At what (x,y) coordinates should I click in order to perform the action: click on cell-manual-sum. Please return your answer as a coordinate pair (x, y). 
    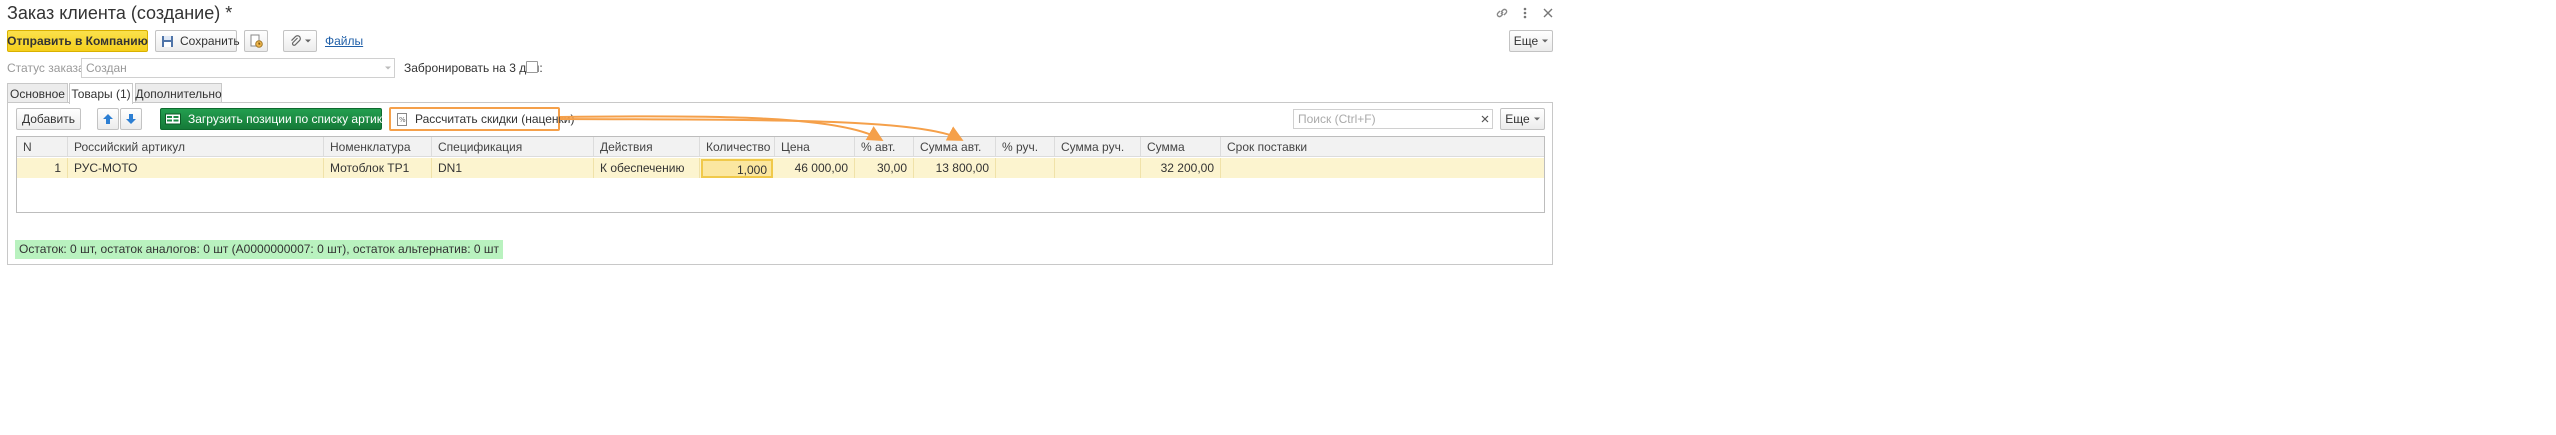
    Looking at the image, I should click on (1098, 168).